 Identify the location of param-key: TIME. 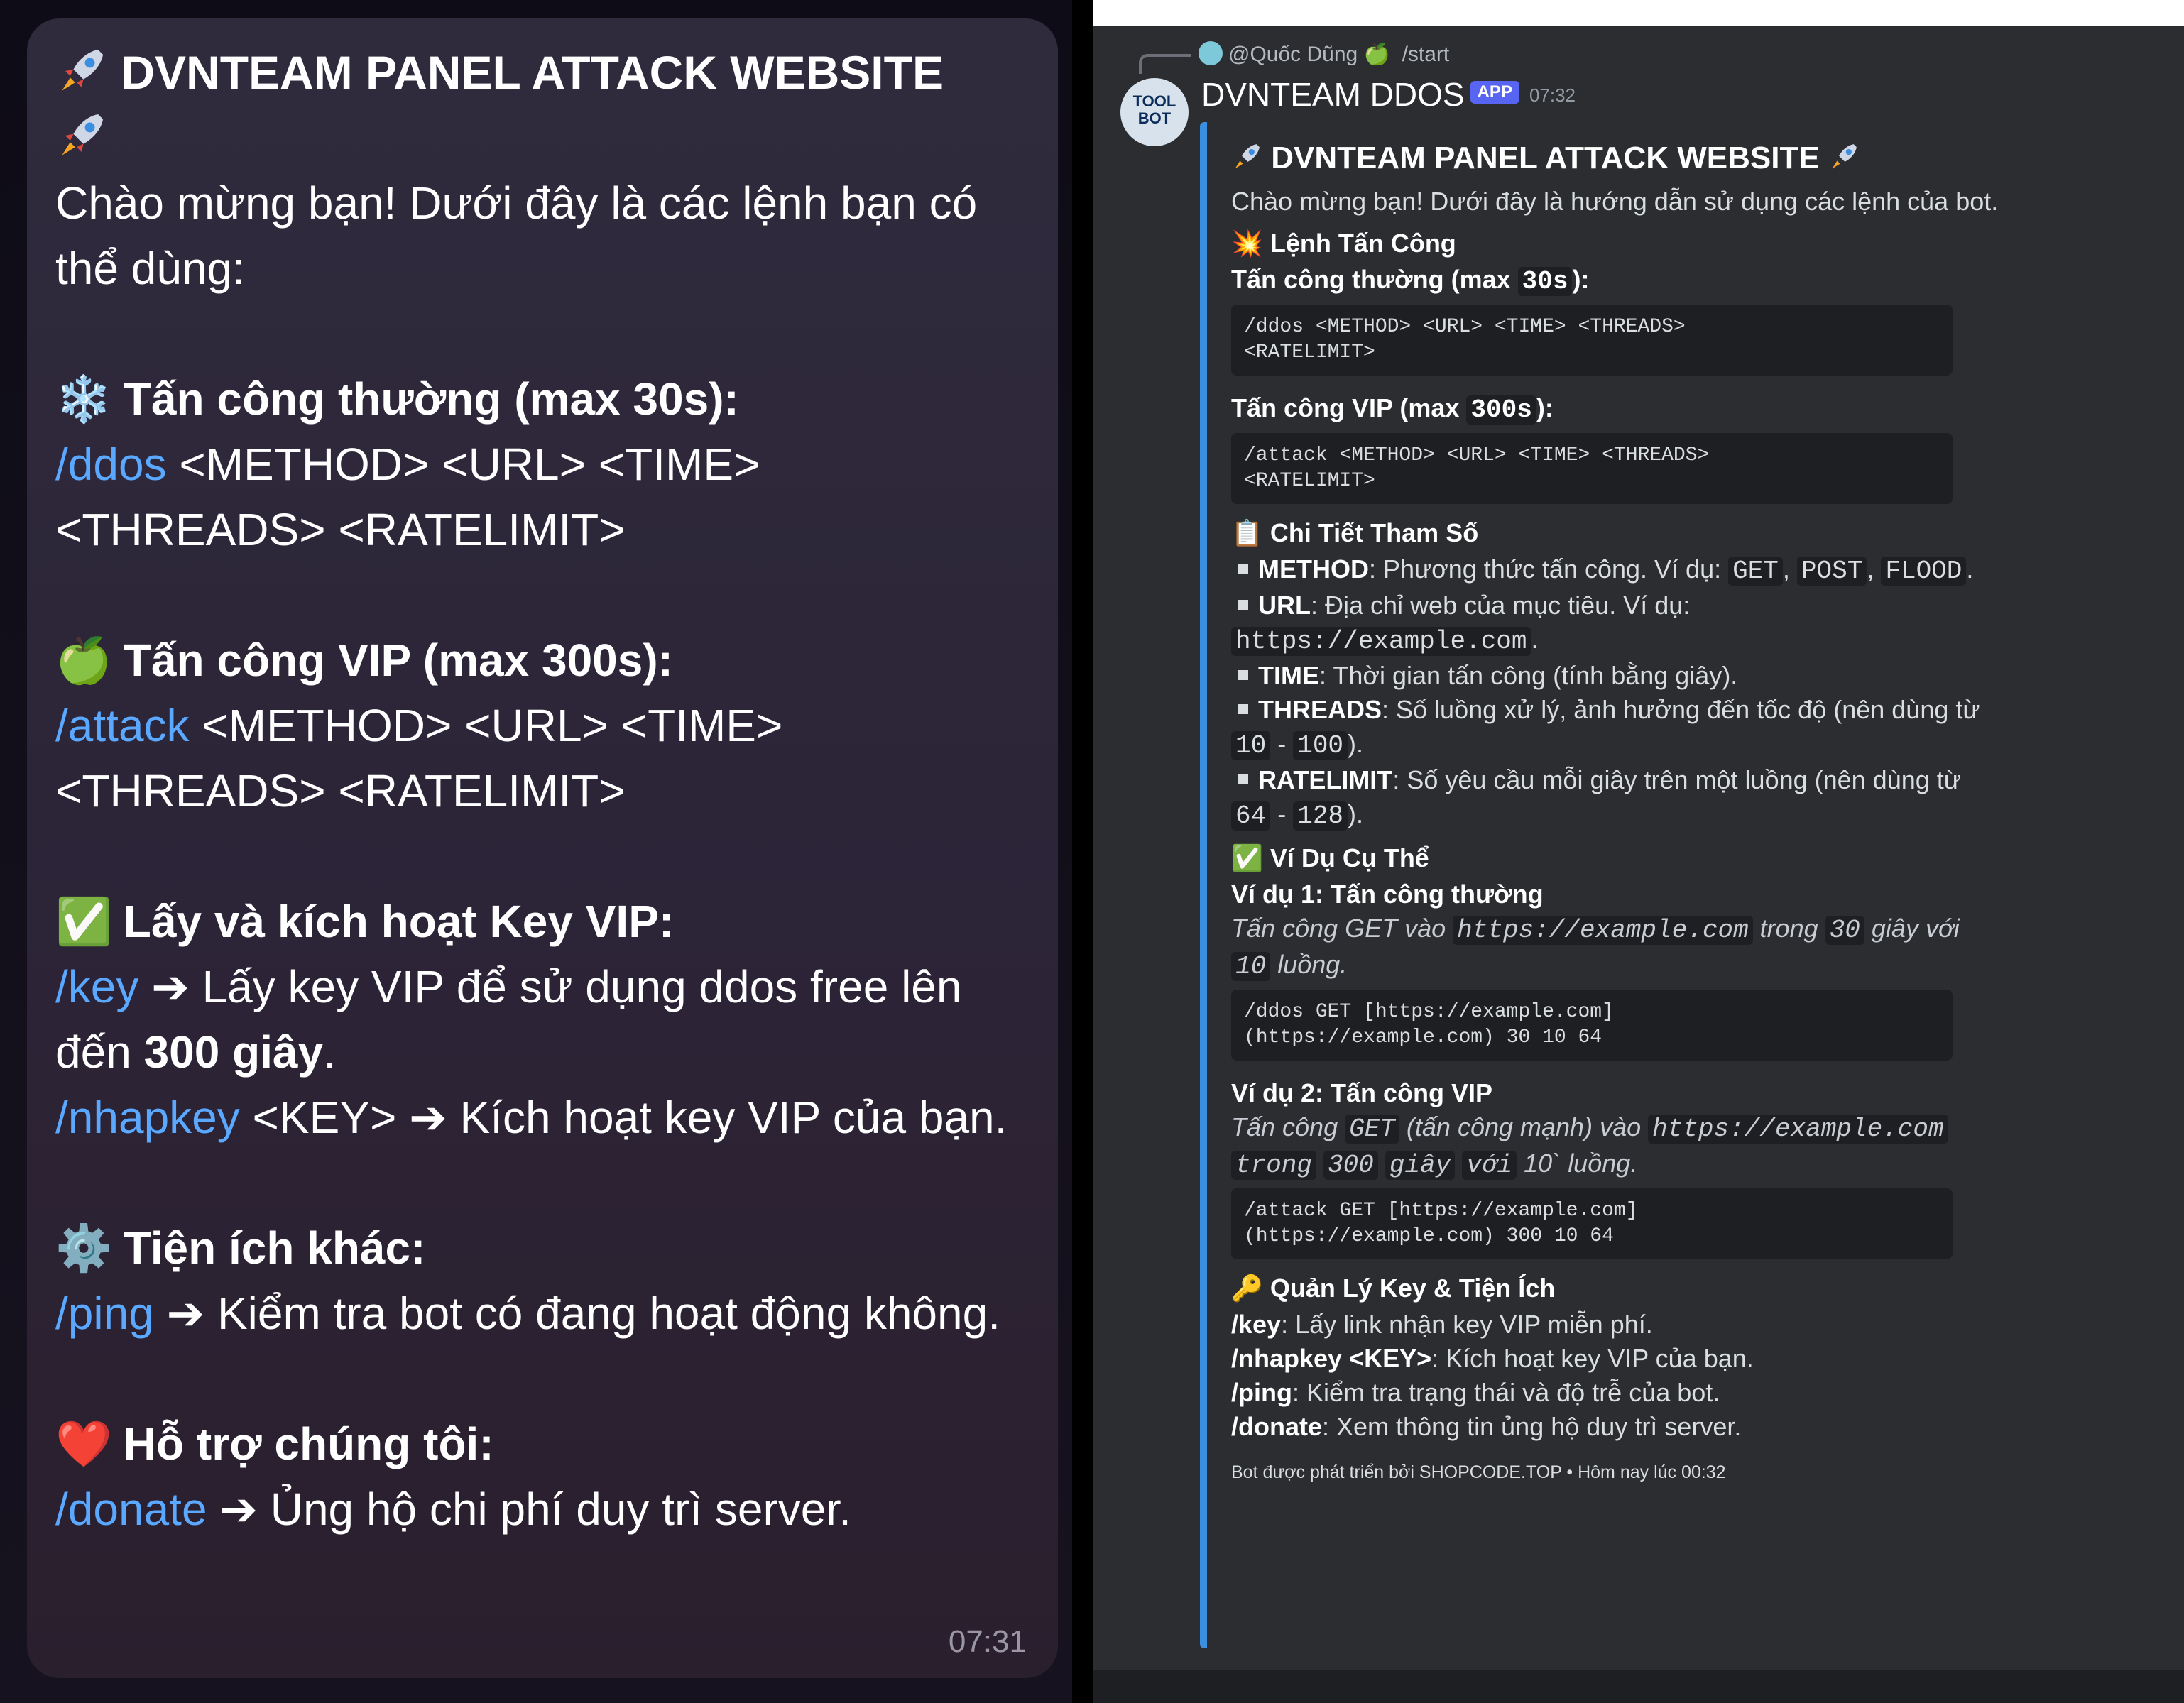
(1289, 675).